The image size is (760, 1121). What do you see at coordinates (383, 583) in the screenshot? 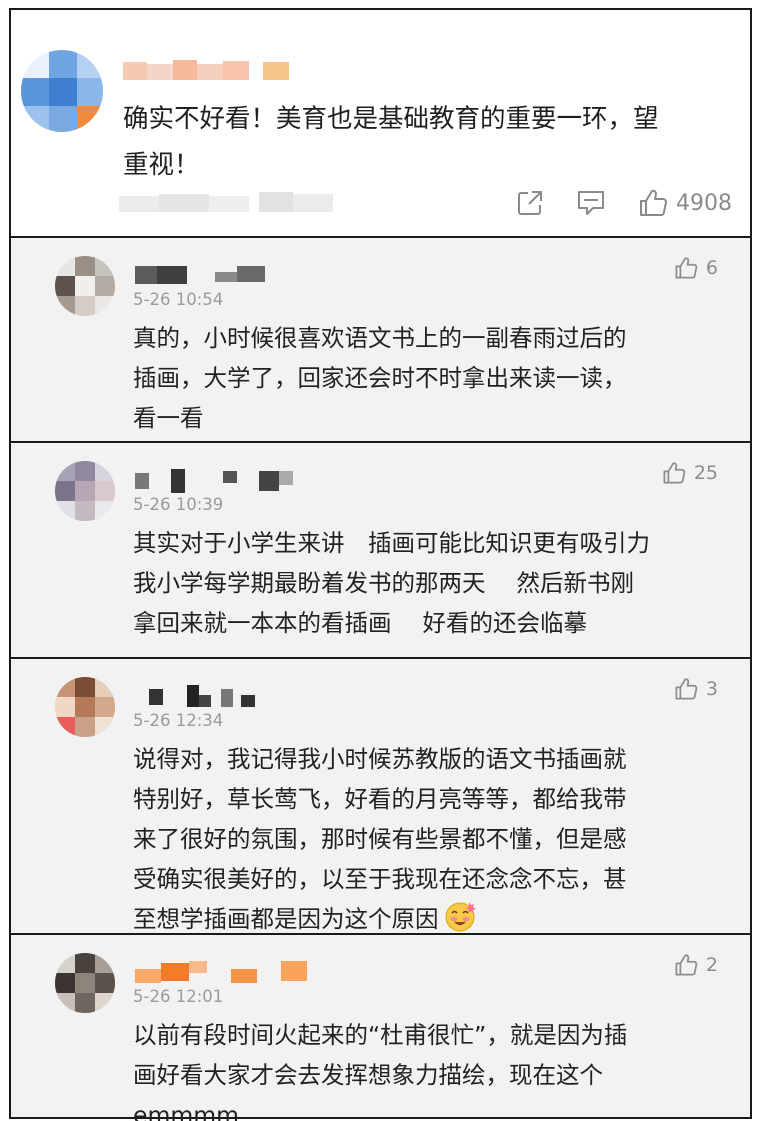
I see `reply-text-line: 我小学每学期最盼着发书的那两天 然后新书刚` at bounding box center [383, 583].